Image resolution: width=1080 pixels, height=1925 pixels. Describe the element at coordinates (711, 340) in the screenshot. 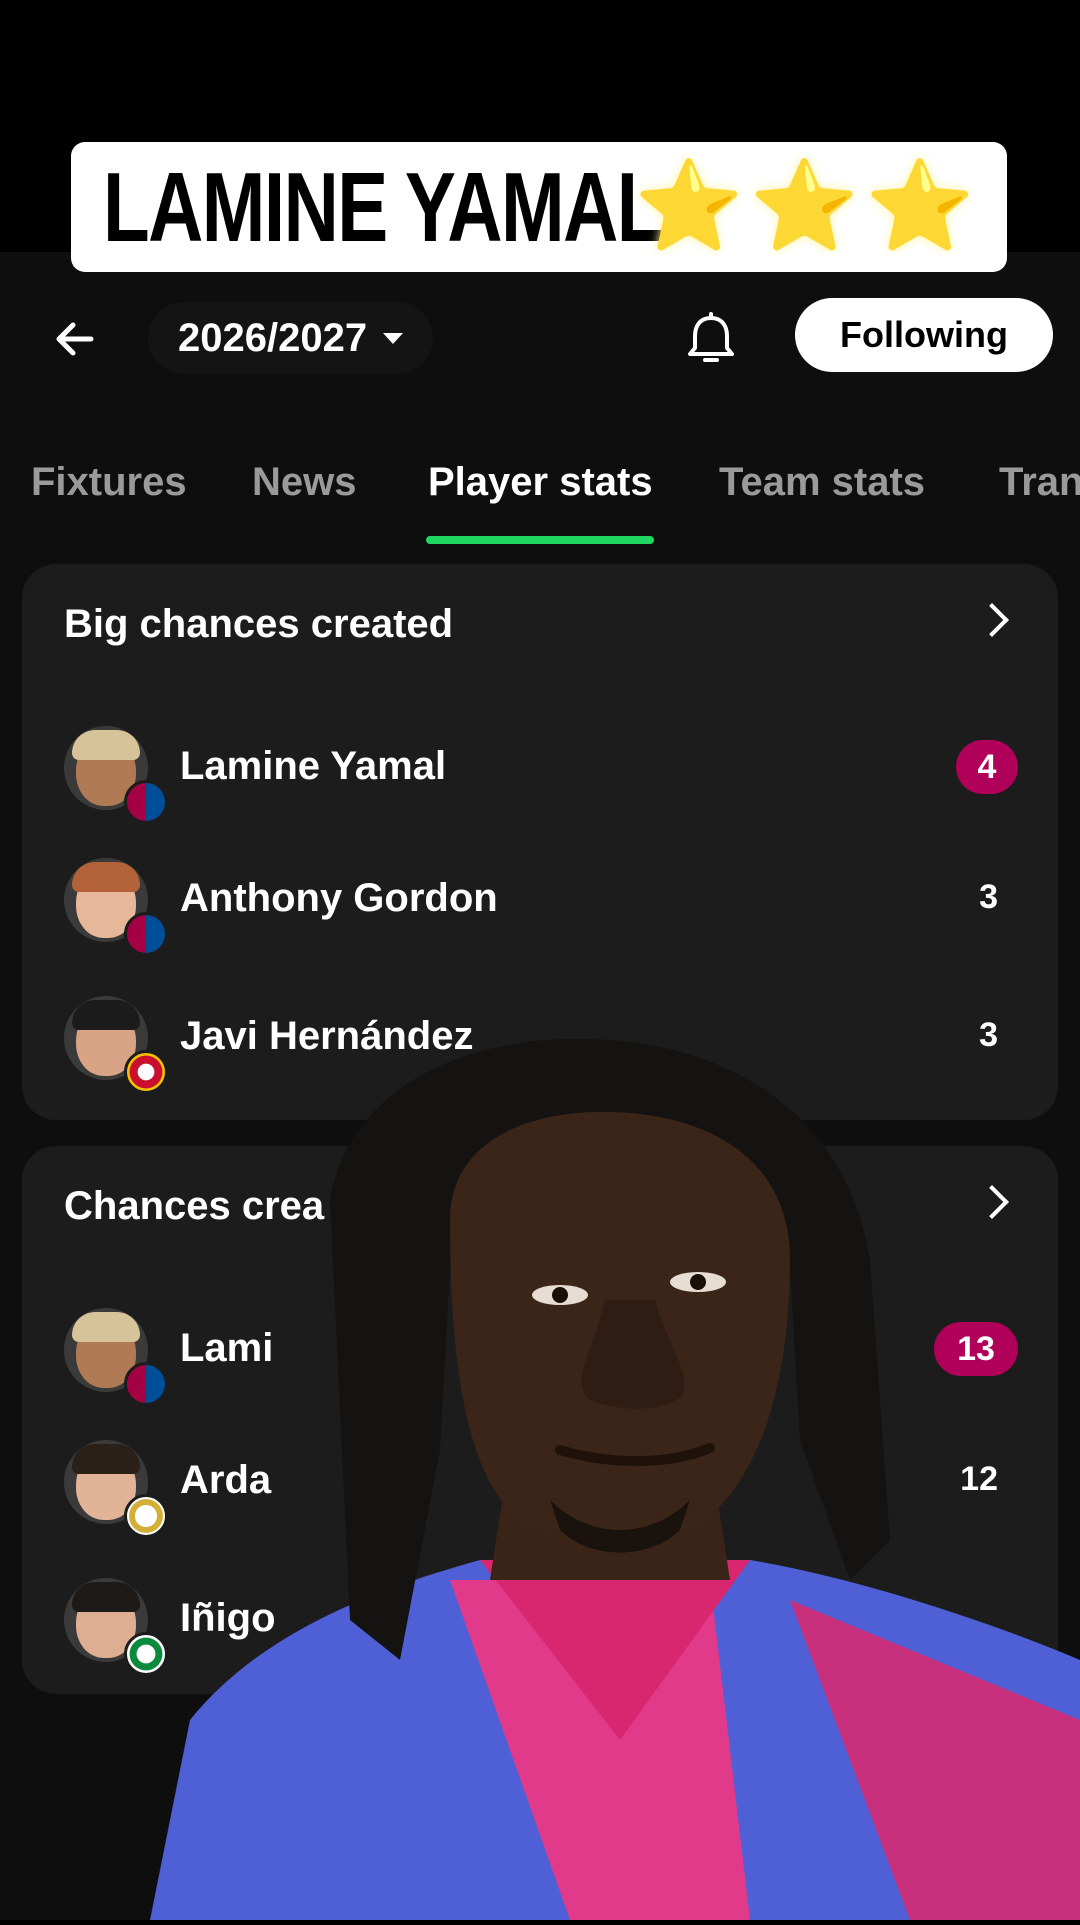

I see `bell-icon` at that location.